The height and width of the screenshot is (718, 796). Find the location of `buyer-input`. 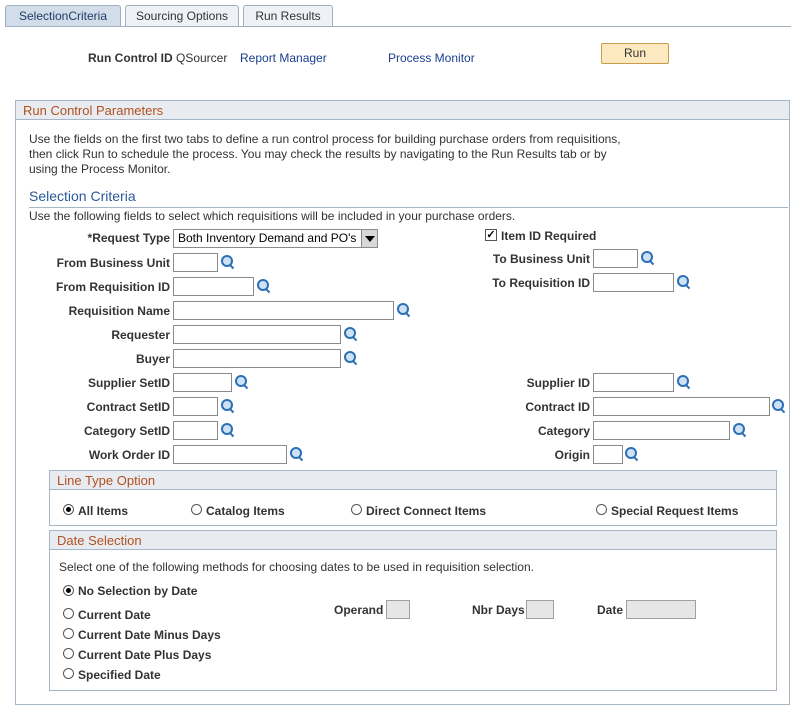

buyer-input is located at coordinates (257, 358).